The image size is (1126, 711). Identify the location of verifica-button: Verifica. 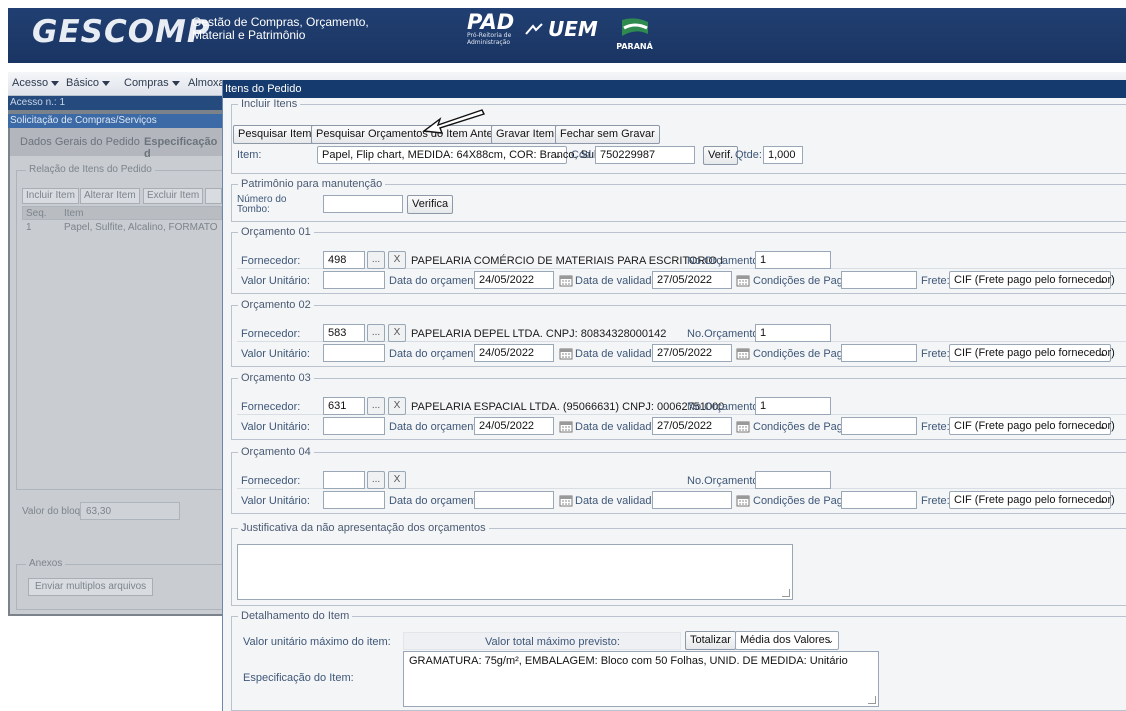
(430, 204).